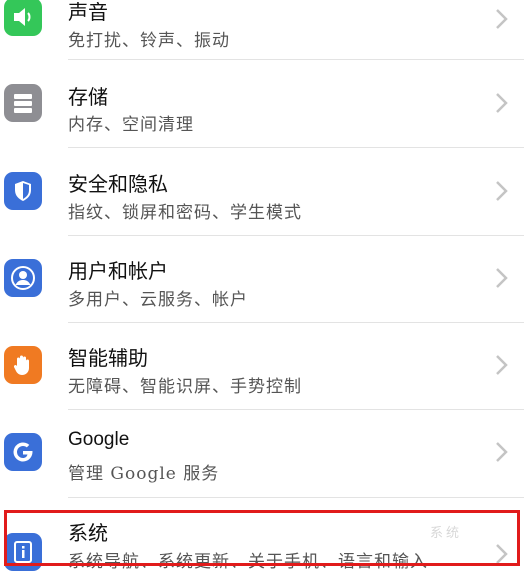  I want to click on settings-item-sound: 声音 免打扰、铃声、振动, so click(262, 30).